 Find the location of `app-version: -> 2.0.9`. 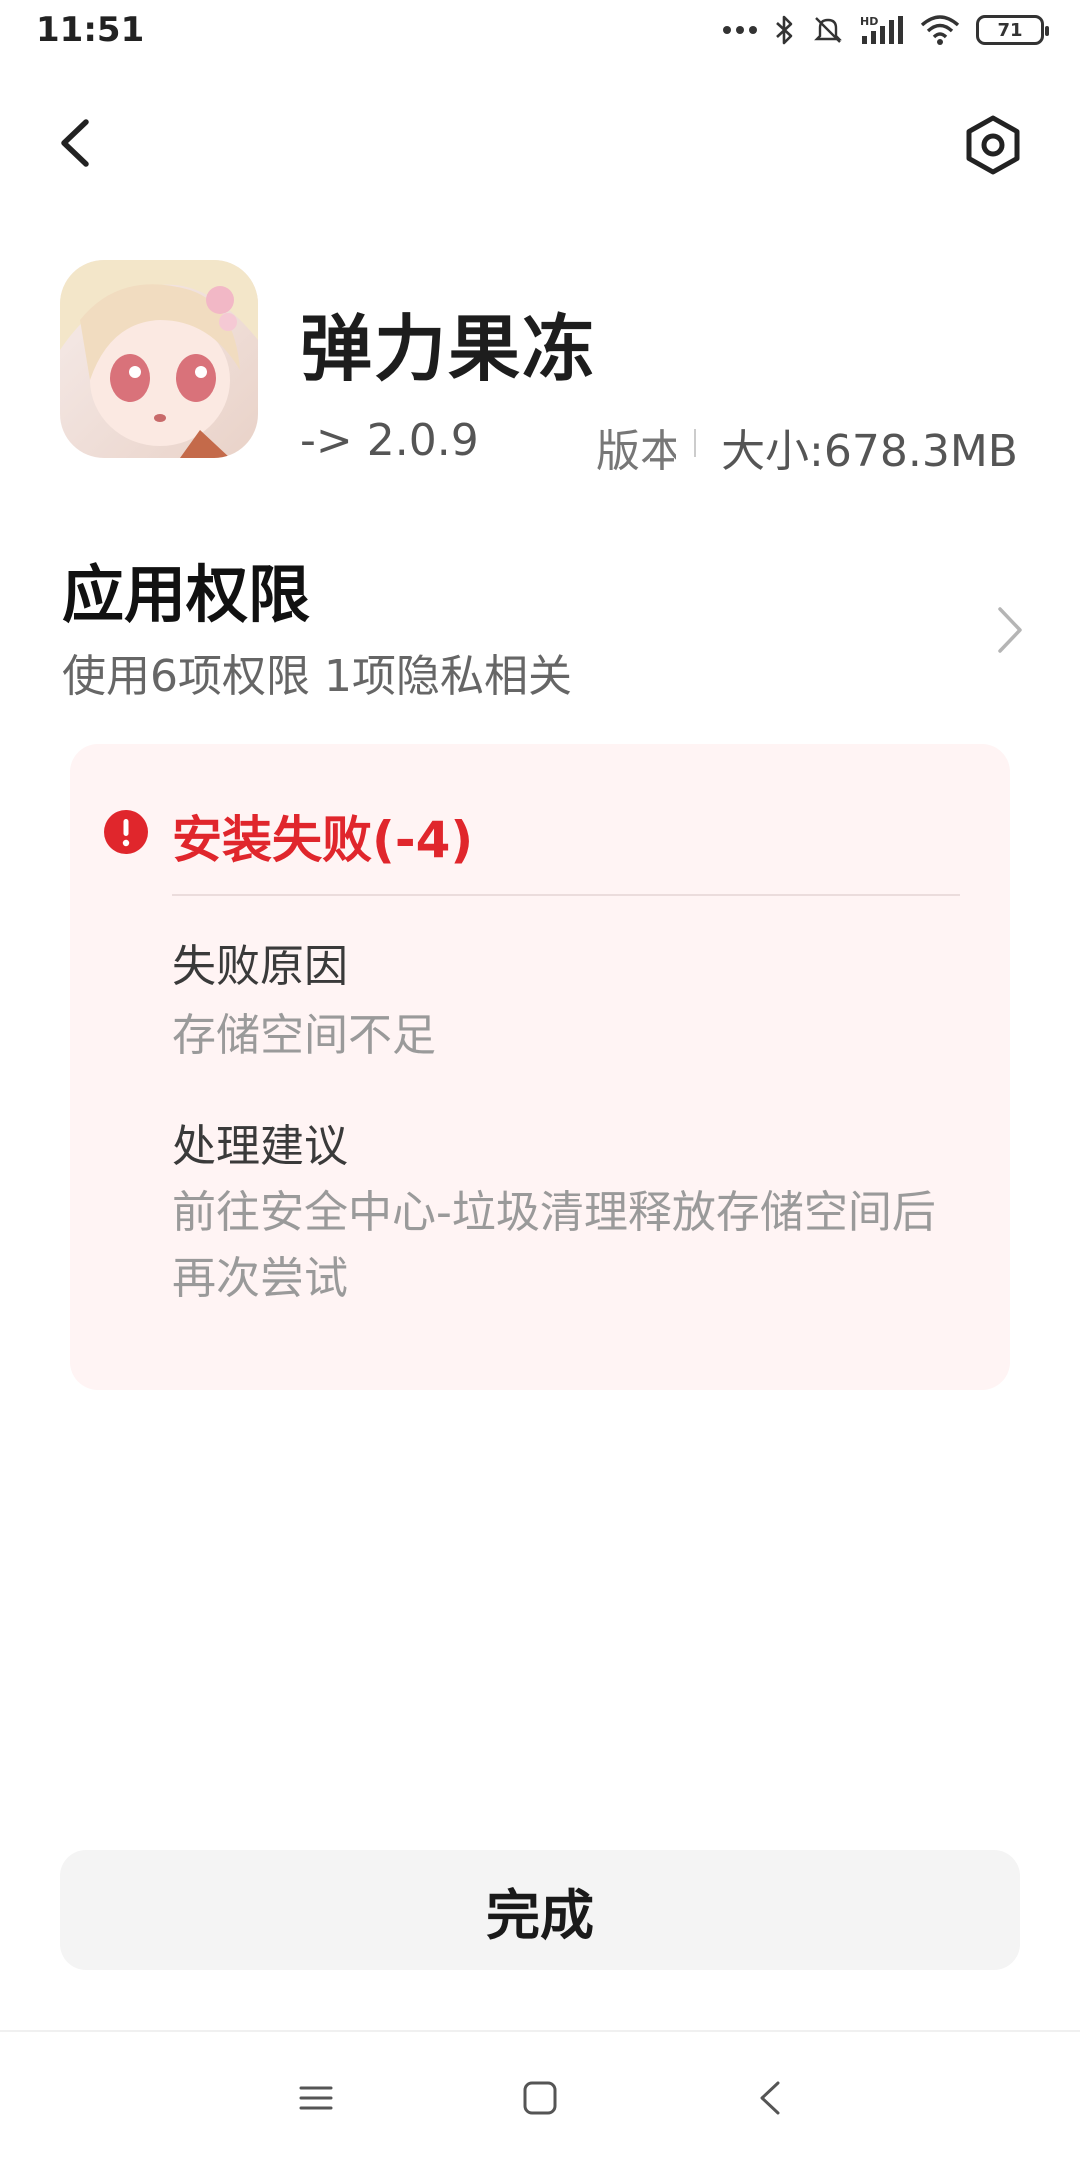

app-version: -> 2.0.9 is located at coordinates (389, 440).